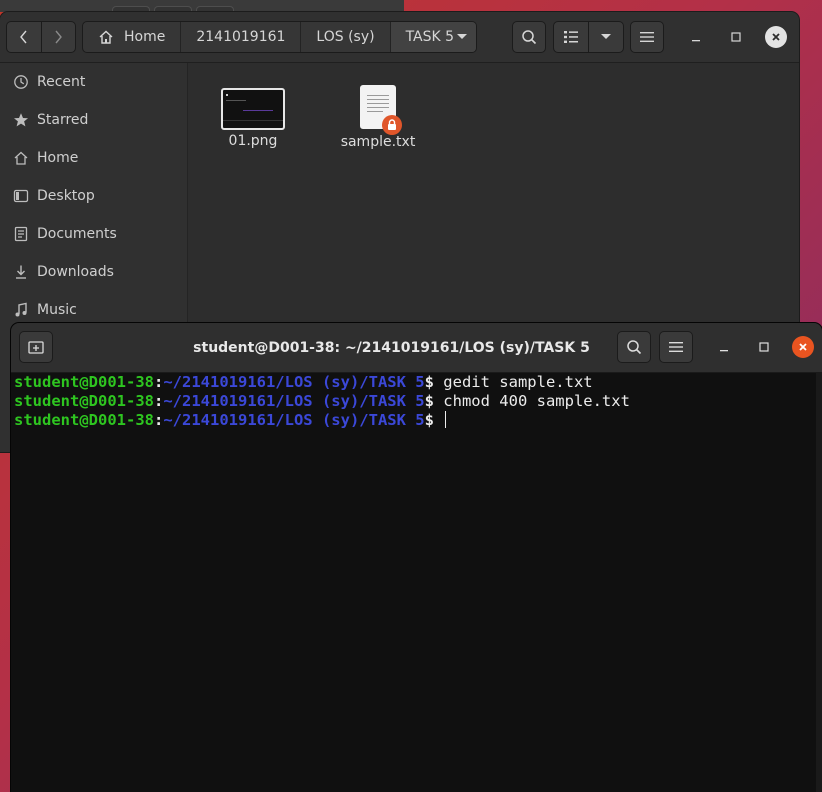 This screenshot has width=822, height=792. I want to click on image-thumbnail, so click(253, 109).